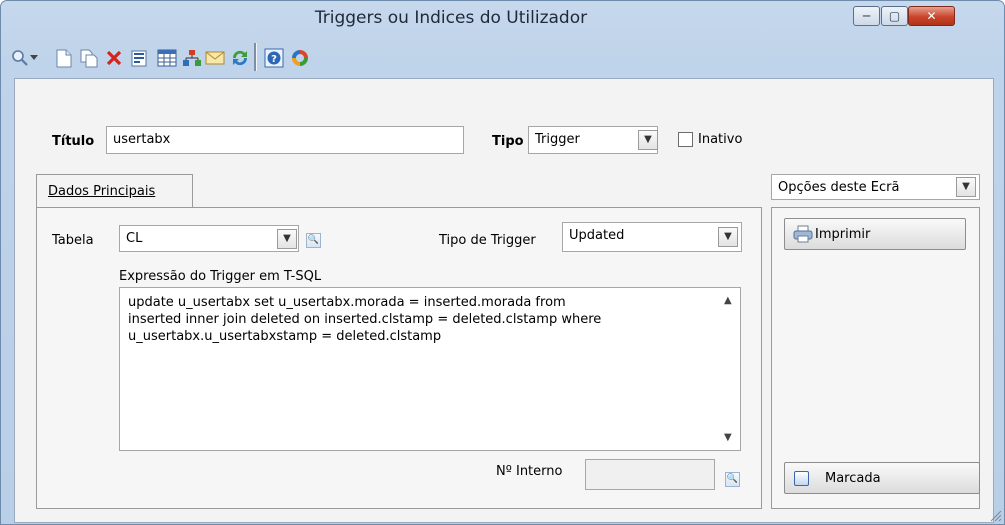 Image resolution: width=1005 pixels, height=525 pixels. I want to click on new-document-icon, so click(64, 58).